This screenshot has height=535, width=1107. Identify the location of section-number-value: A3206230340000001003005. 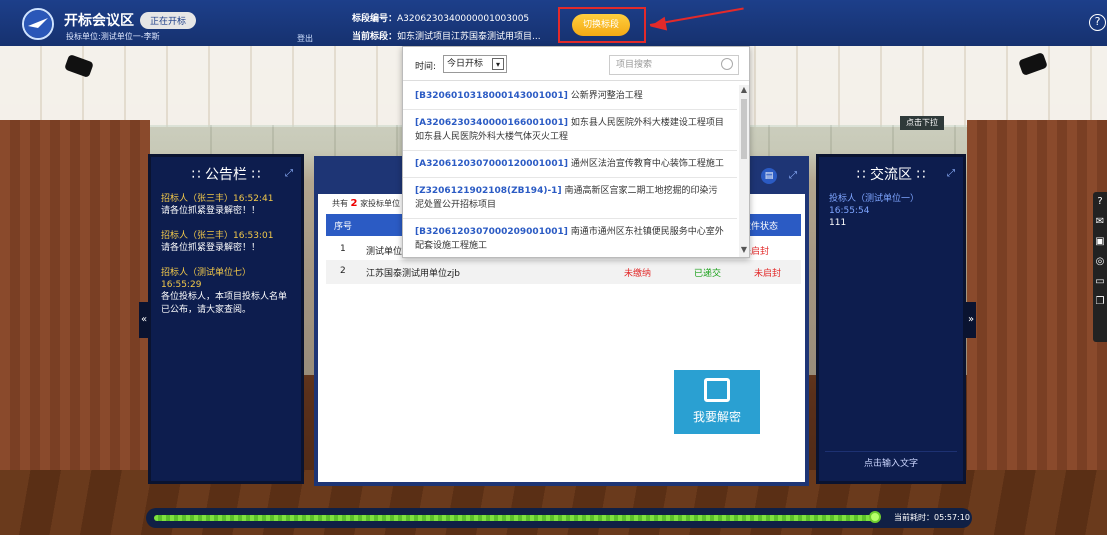
(463, 19).